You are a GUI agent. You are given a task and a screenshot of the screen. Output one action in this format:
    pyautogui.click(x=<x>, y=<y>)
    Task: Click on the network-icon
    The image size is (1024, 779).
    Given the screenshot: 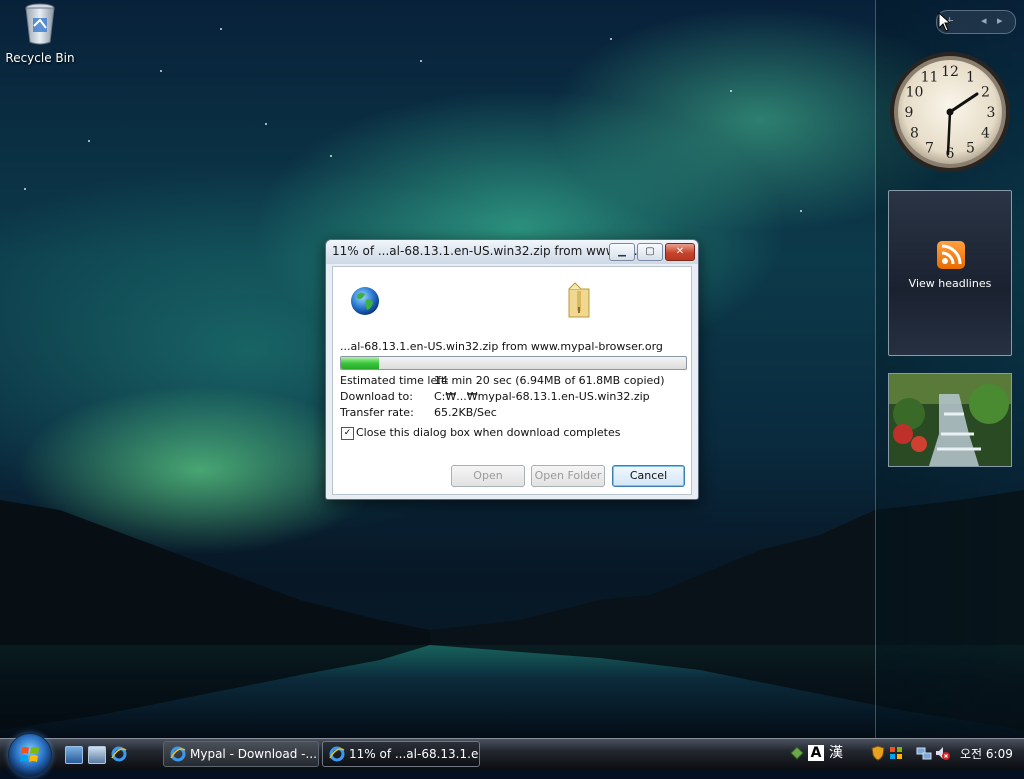 What is the action you would take?
    pyautogui.click(x=924, y=753)
    